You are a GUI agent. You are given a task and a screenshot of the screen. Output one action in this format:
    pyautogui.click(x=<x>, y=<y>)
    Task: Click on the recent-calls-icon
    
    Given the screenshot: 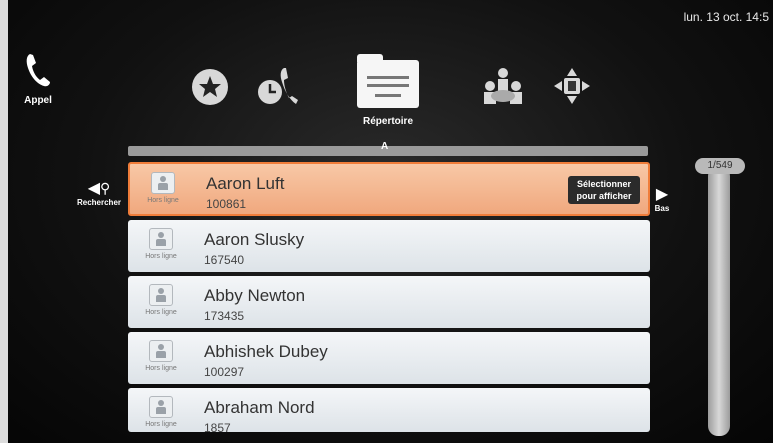 What is the action you would take?
    pyautogui.click(x=278, y=86)
    